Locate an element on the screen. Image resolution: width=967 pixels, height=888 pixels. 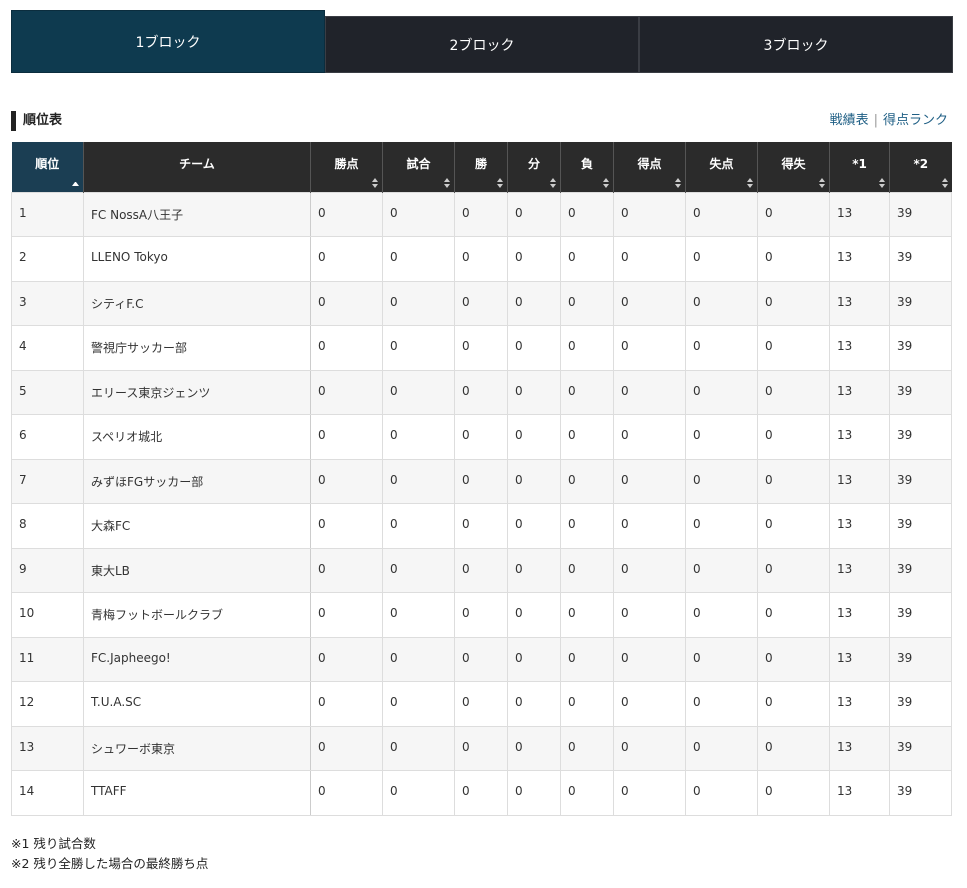
header-rank: 順位 is located at coordinates (47, 167).